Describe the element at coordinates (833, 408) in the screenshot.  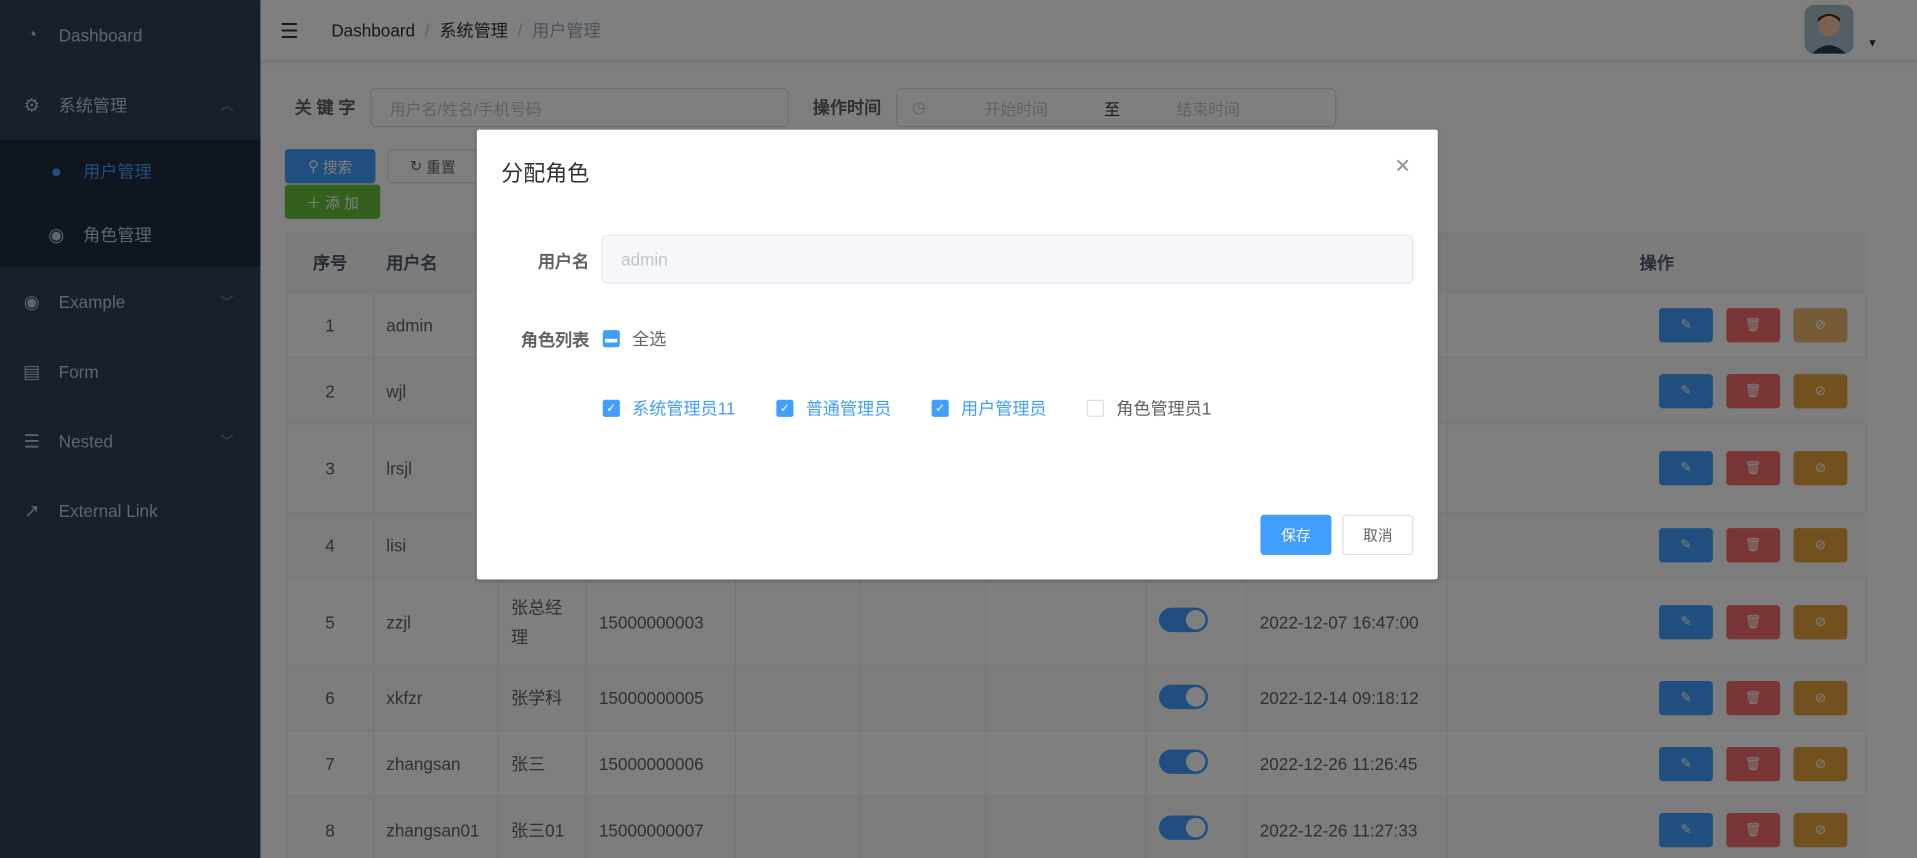
I see `role-checkbox: ✓ 普通管理员` at that location.